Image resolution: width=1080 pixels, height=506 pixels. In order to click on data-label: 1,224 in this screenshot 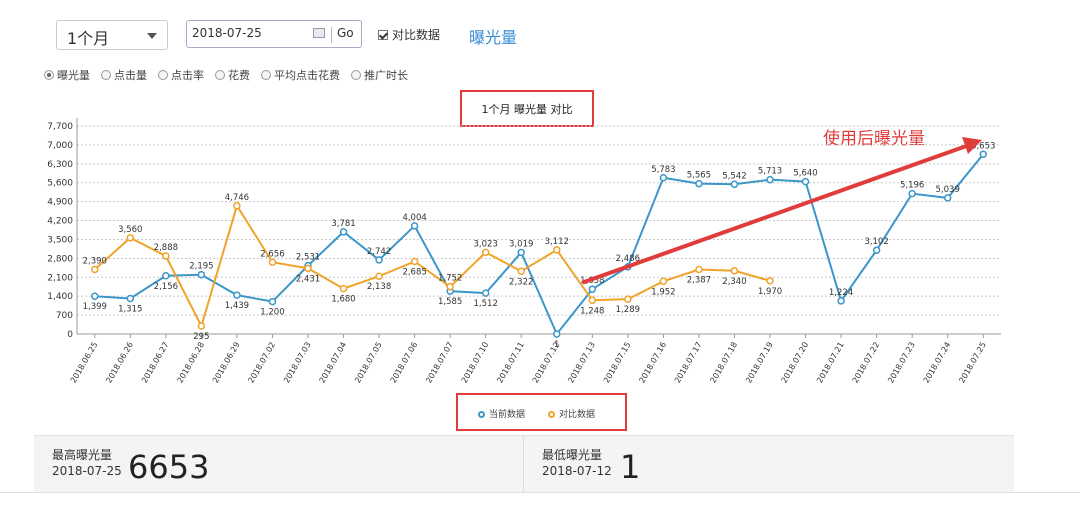, I will do `click(841, 293)`.